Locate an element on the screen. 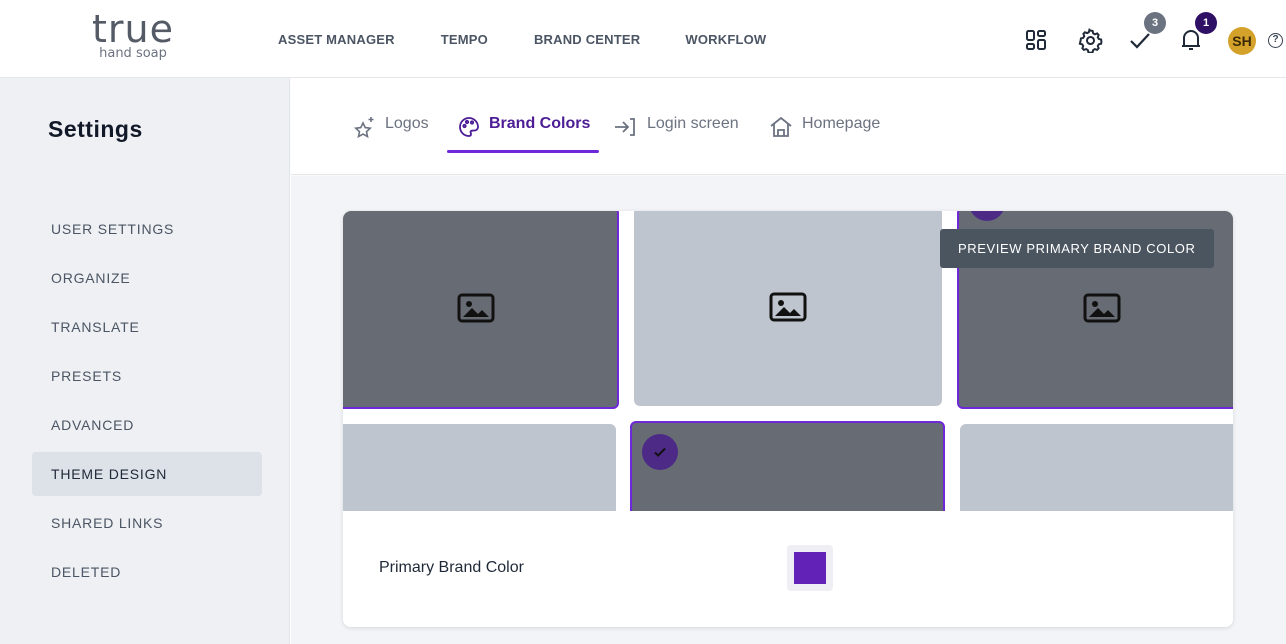 Image resolution: width=1286 pixels, height=644 pixels. primary-color-picker is located at coordinates (810, 568).